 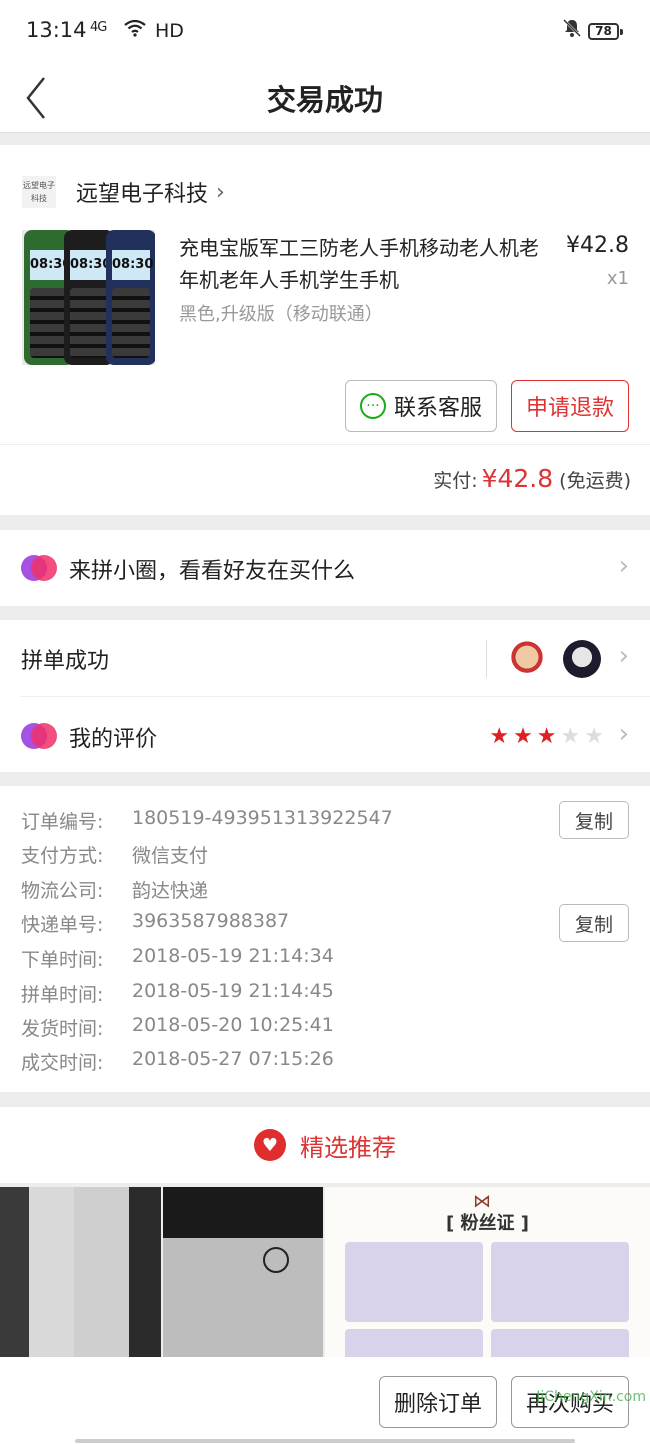 What do you see at coordinates (437, 408) in the screenshot?
I see `contact-service-label: 联系客服` at bounding box center [437, 408].